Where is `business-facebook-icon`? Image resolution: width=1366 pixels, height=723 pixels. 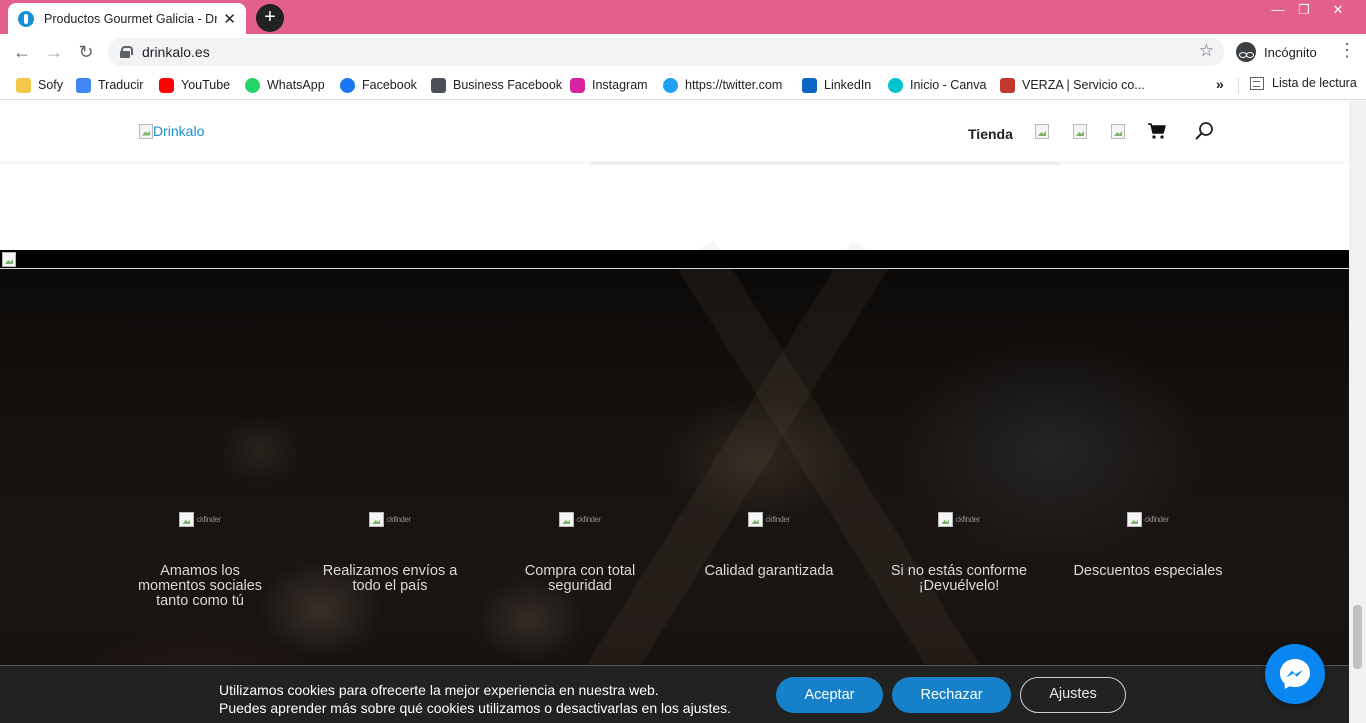
business-facebook-icon is located at coordinates (438, 85).